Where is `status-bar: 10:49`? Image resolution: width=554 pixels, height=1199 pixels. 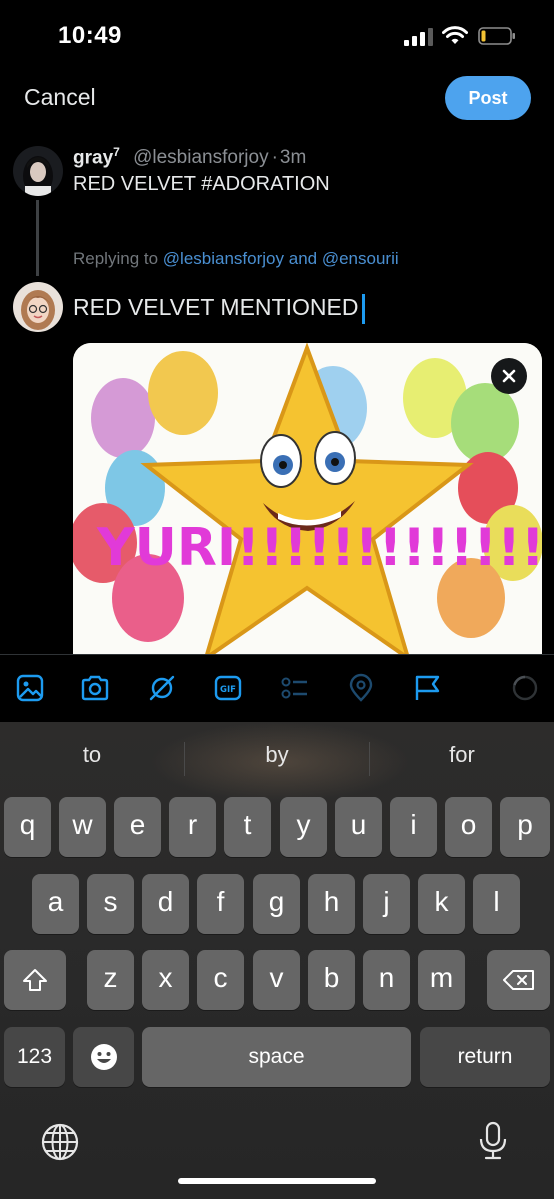 status-bar: 10:49 is located at coordinates (277, 35).